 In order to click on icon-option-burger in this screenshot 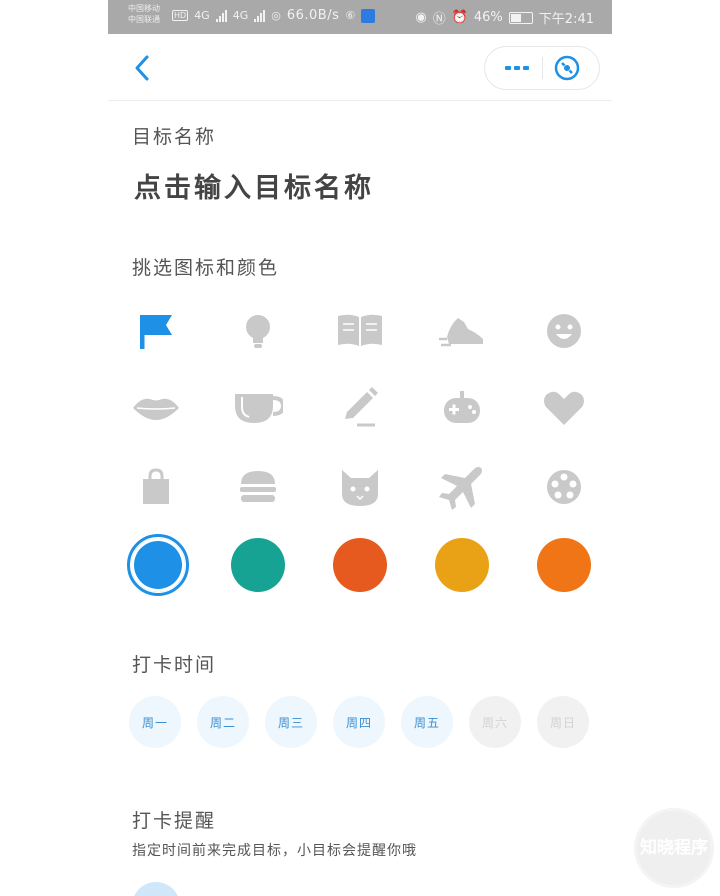, I will do `click(258, 487)`.